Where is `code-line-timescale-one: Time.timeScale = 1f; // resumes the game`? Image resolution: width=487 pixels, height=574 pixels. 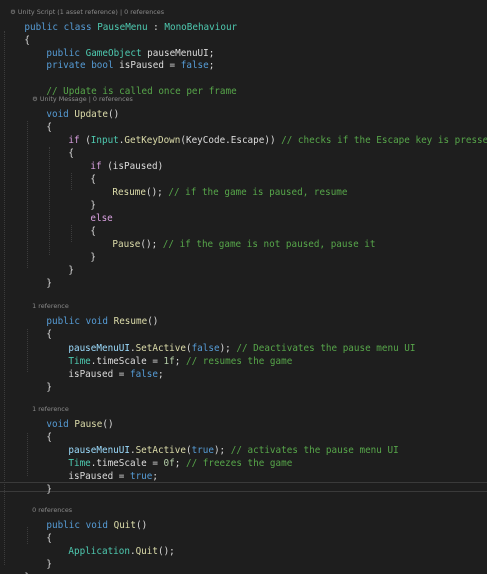
code-line-timescale-one: Time.timeScale = 1f; // resumes the game is located at coordinates (169, 354).